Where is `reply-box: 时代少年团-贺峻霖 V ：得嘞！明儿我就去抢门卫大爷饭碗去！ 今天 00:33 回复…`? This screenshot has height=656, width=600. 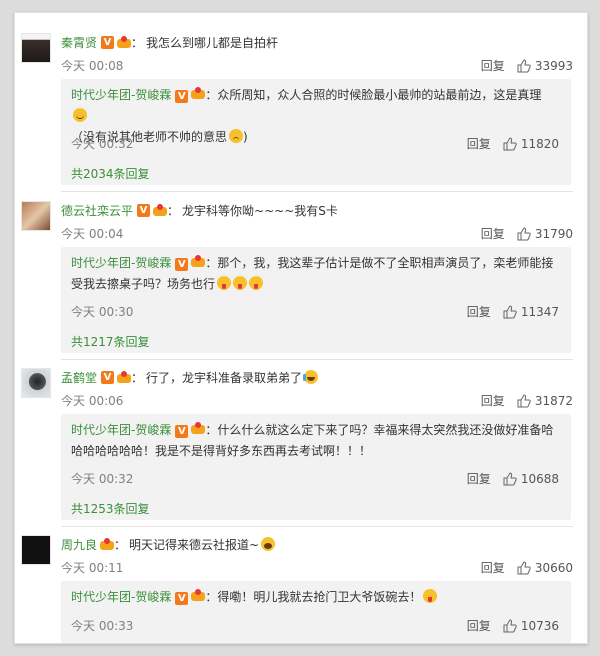 reply-box: 时代少年团-贺峻霖 V ：得嘞！明儿我就去抢门卫大爷饭碗去！ 今天 00:33 回复… is located at coordinates (316, 612).